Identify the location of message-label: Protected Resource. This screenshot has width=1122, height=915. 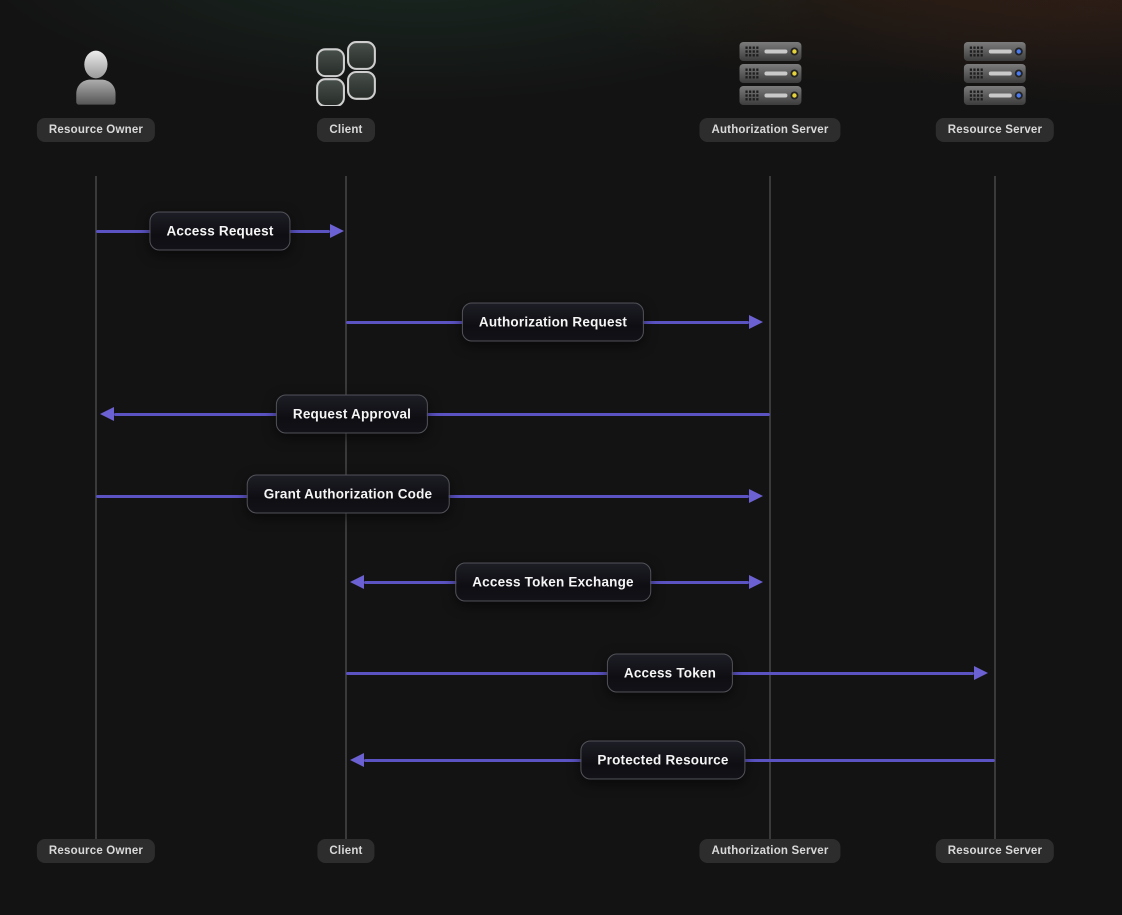
(663, 760).